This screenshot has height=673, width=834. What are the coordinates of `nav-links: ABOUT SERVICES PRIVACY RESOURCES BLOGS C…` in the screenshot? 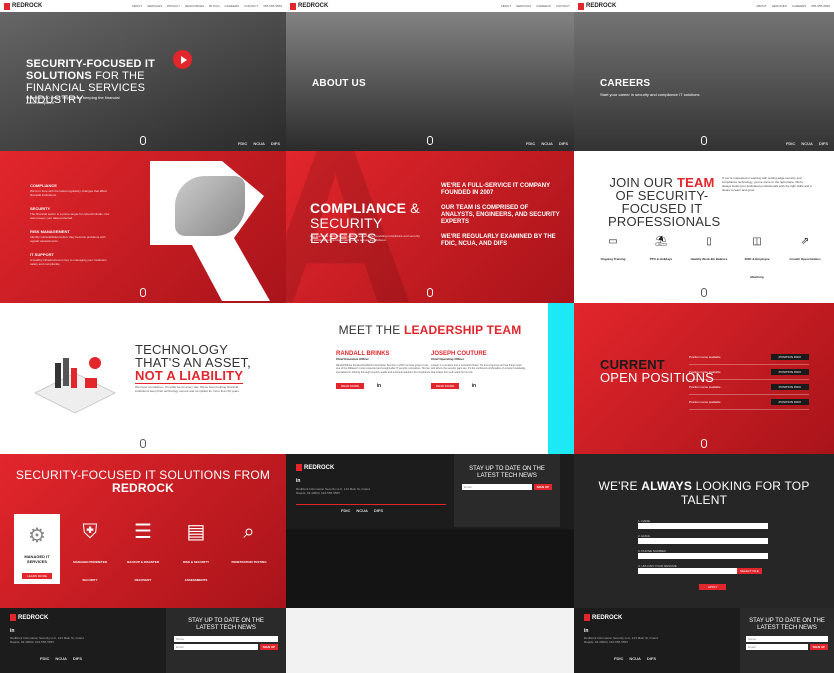 It's located at (207, 6).